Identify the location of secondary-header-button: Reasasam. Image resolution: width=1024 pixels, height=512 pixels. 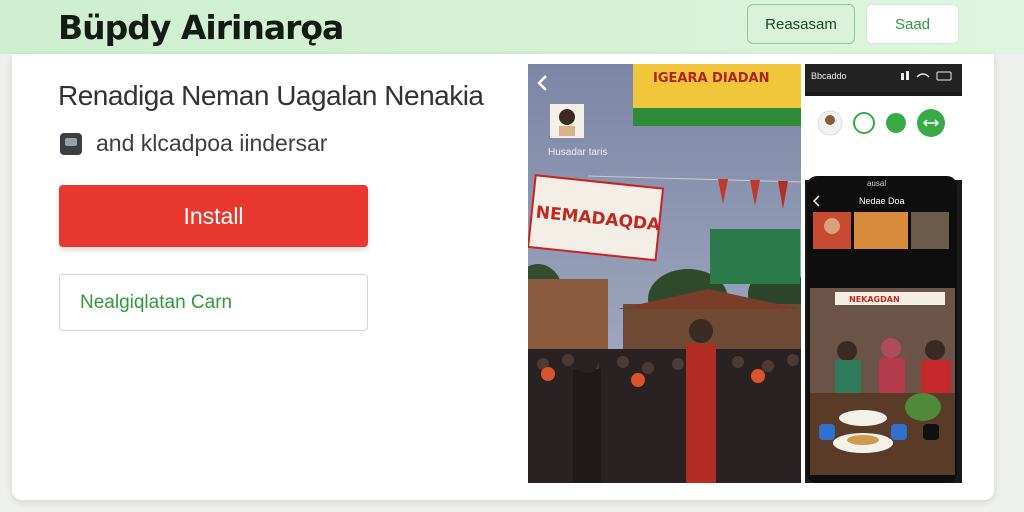
(801, 24).